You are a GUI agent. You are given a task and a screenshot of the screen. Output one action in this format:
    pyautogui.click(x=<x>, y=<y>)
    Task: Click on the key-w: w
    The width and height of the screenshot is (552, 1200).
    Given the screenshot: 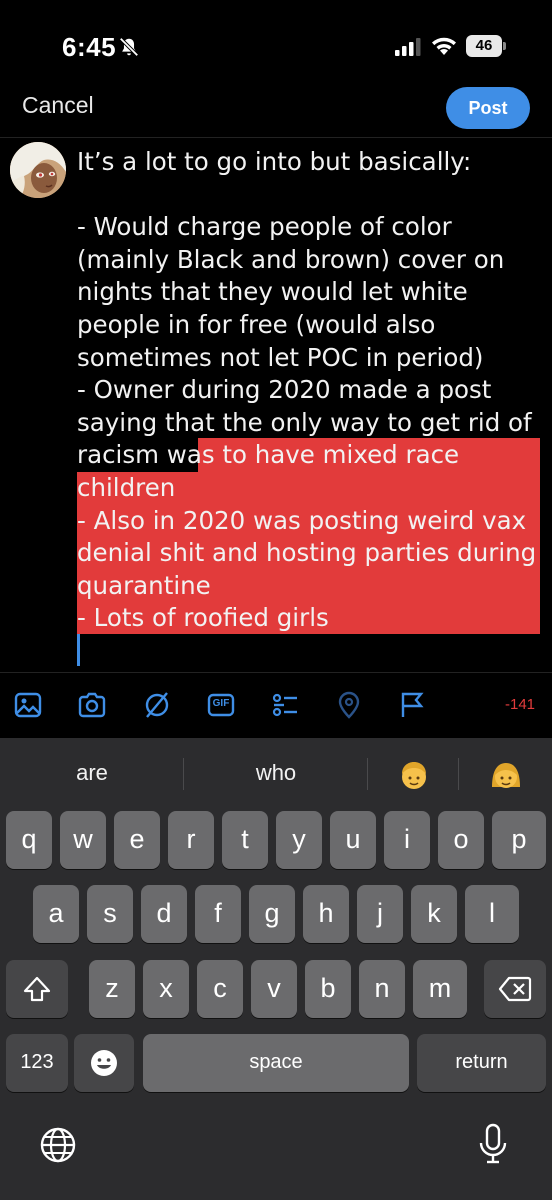 What is the action you would take?
    pyautogui.click(x=83, y=840)
    